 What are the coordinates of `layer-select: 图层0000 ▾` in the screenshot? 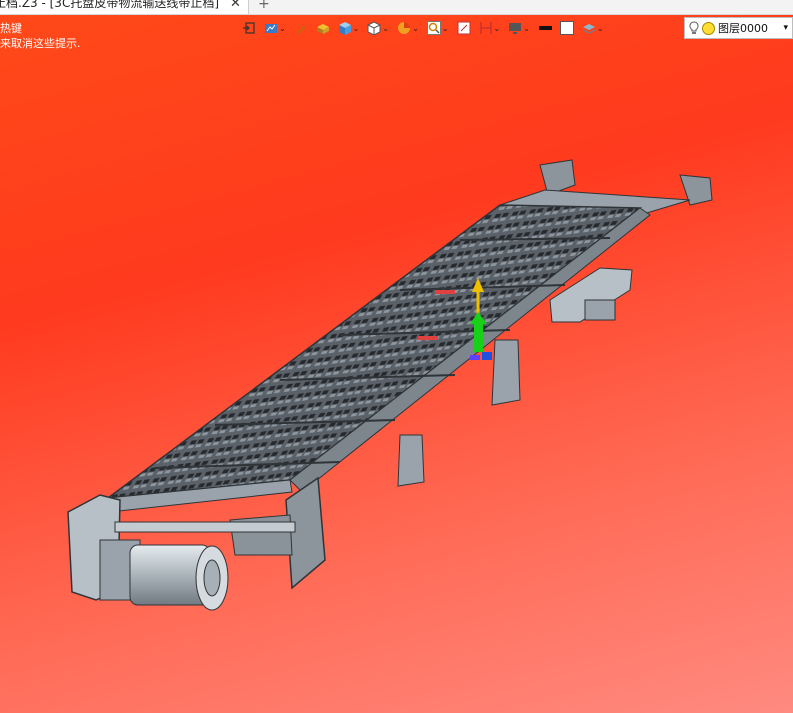 It's located at (738, 28).